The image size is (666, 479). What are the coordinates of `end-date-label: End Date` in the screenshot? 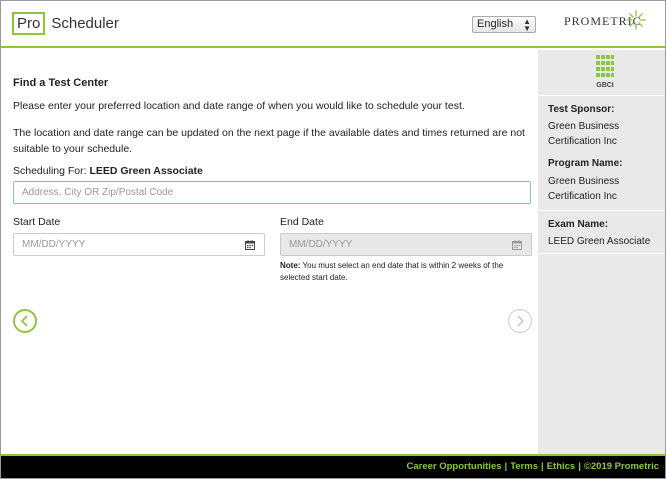 It's located at (302, 222).